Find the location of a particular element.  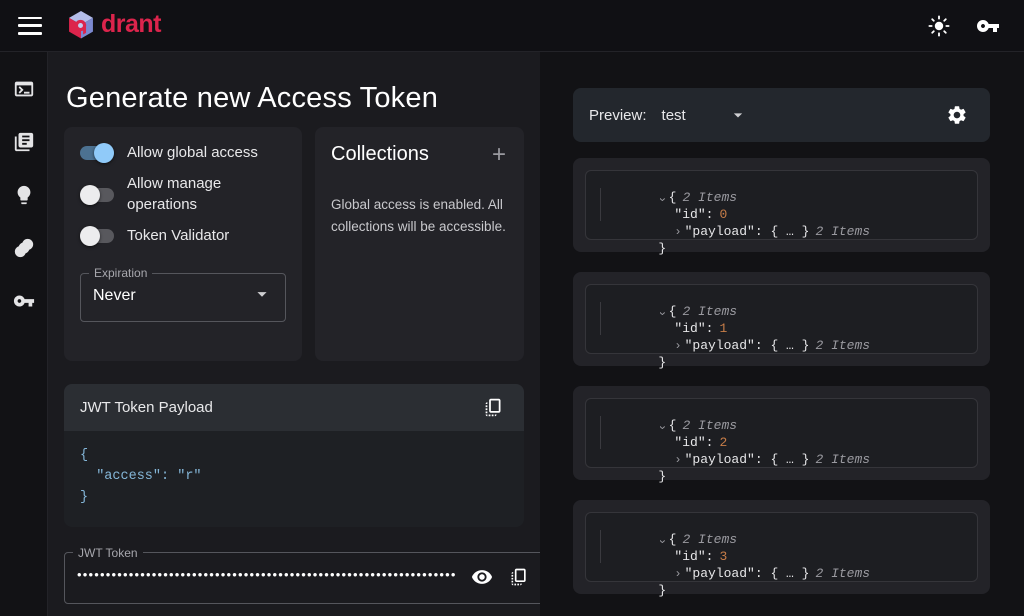

sidebar-item-console is located at coordinates (24, 89).